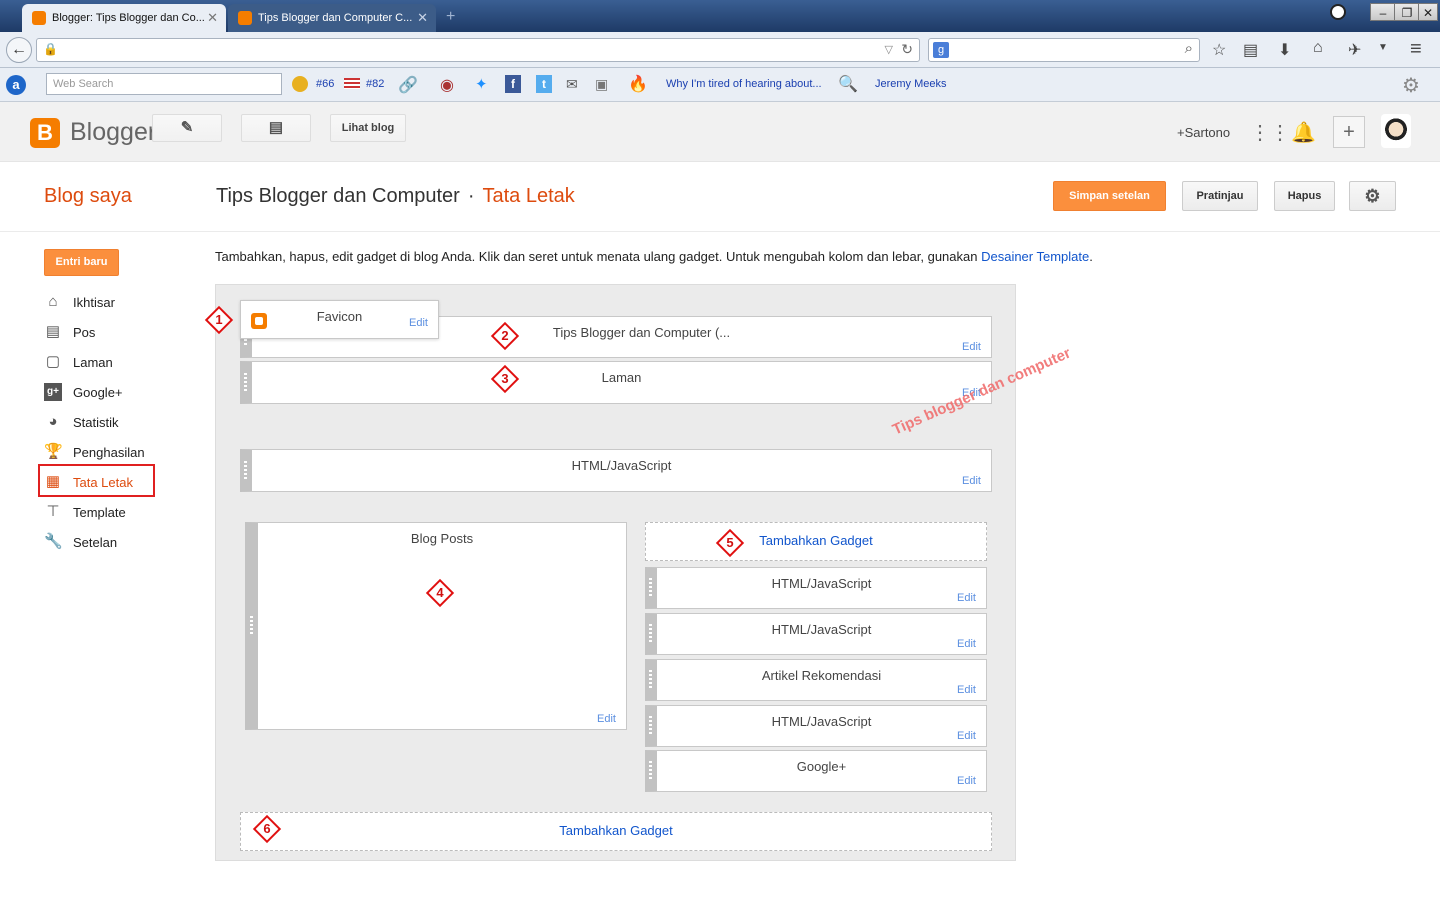 The width and height of the screenshot is (1440, 900). Describe the element at coordinates (911, 84) in the screenshot. I see `person-link: Jeremy Meeks` at that location.